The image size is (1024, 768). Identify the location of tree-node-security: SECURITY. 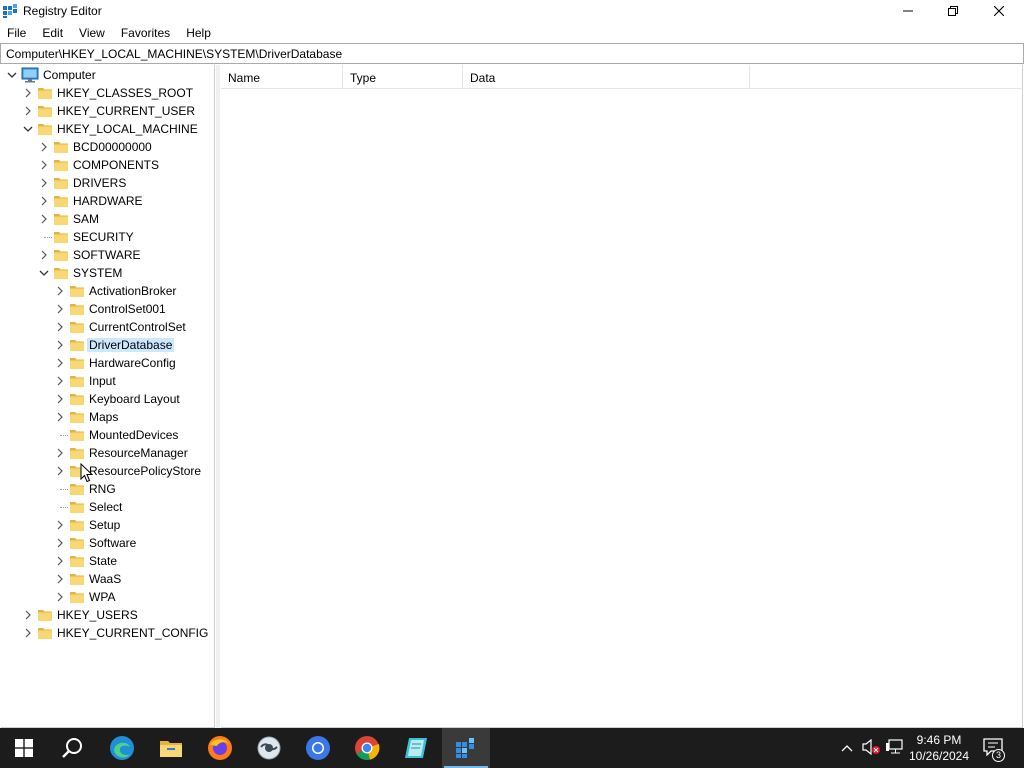
(107, 237).